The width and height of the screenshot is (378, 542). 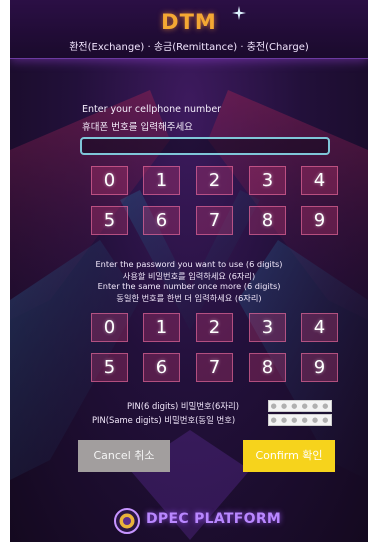 What do you see at coordinates (300, 420) in the screenshot?
I see `pin-confirm-field: ● ● ● ● ● ●` at bounding box center [300, 420].